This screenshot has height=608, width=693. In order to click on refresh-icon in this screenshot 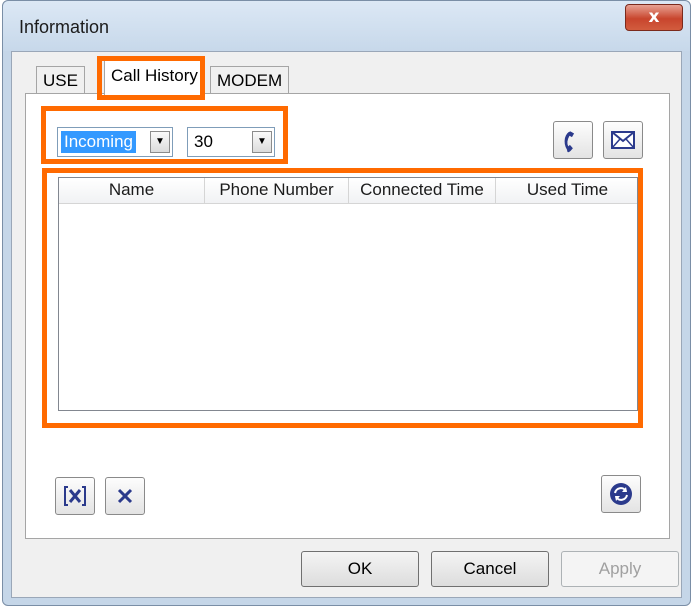, I will do `click(621, 494)`.